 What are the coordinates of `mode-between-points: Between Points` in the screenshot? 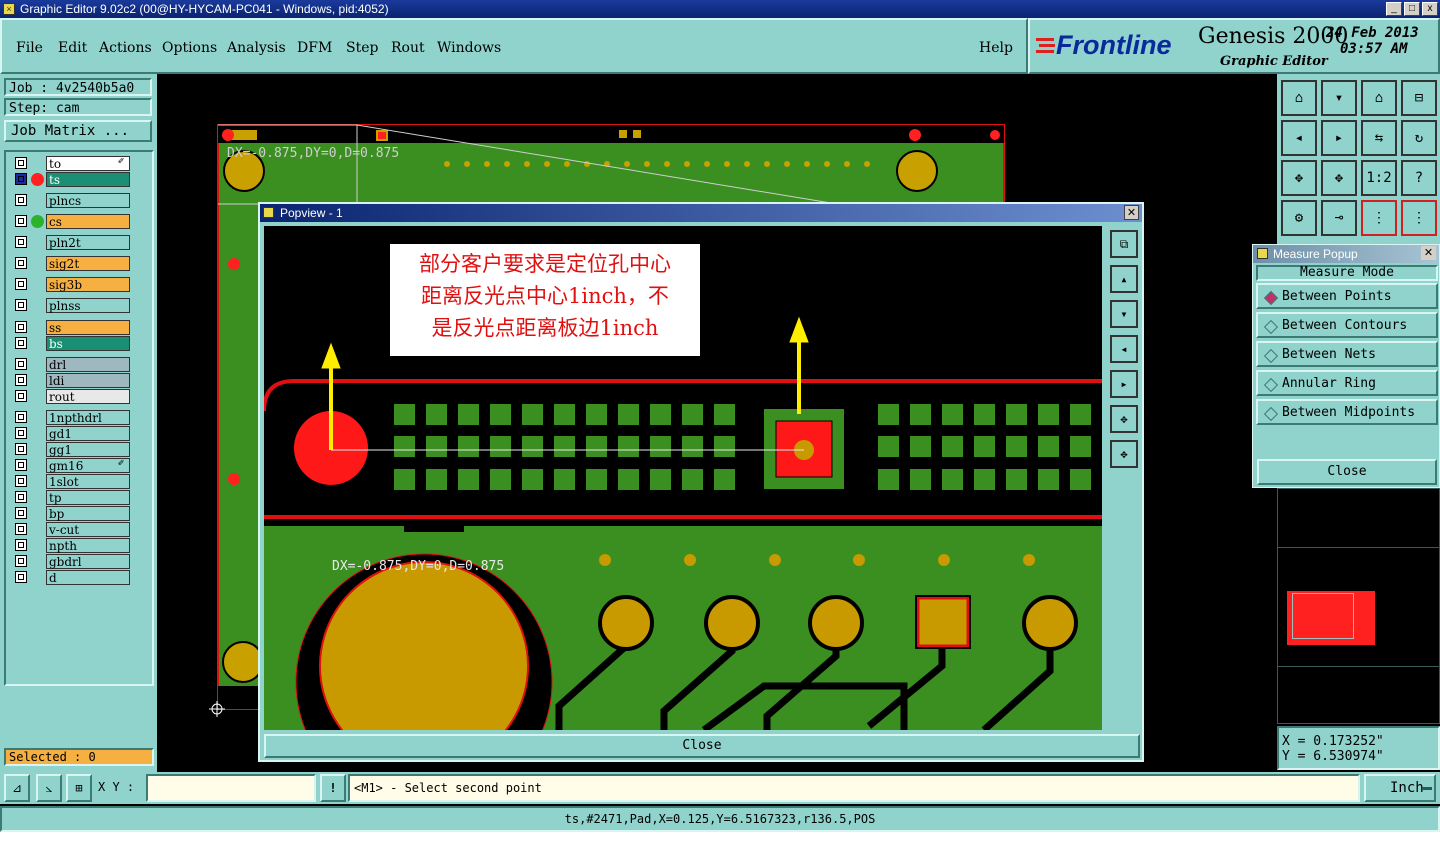 It's located at (1347, 296).